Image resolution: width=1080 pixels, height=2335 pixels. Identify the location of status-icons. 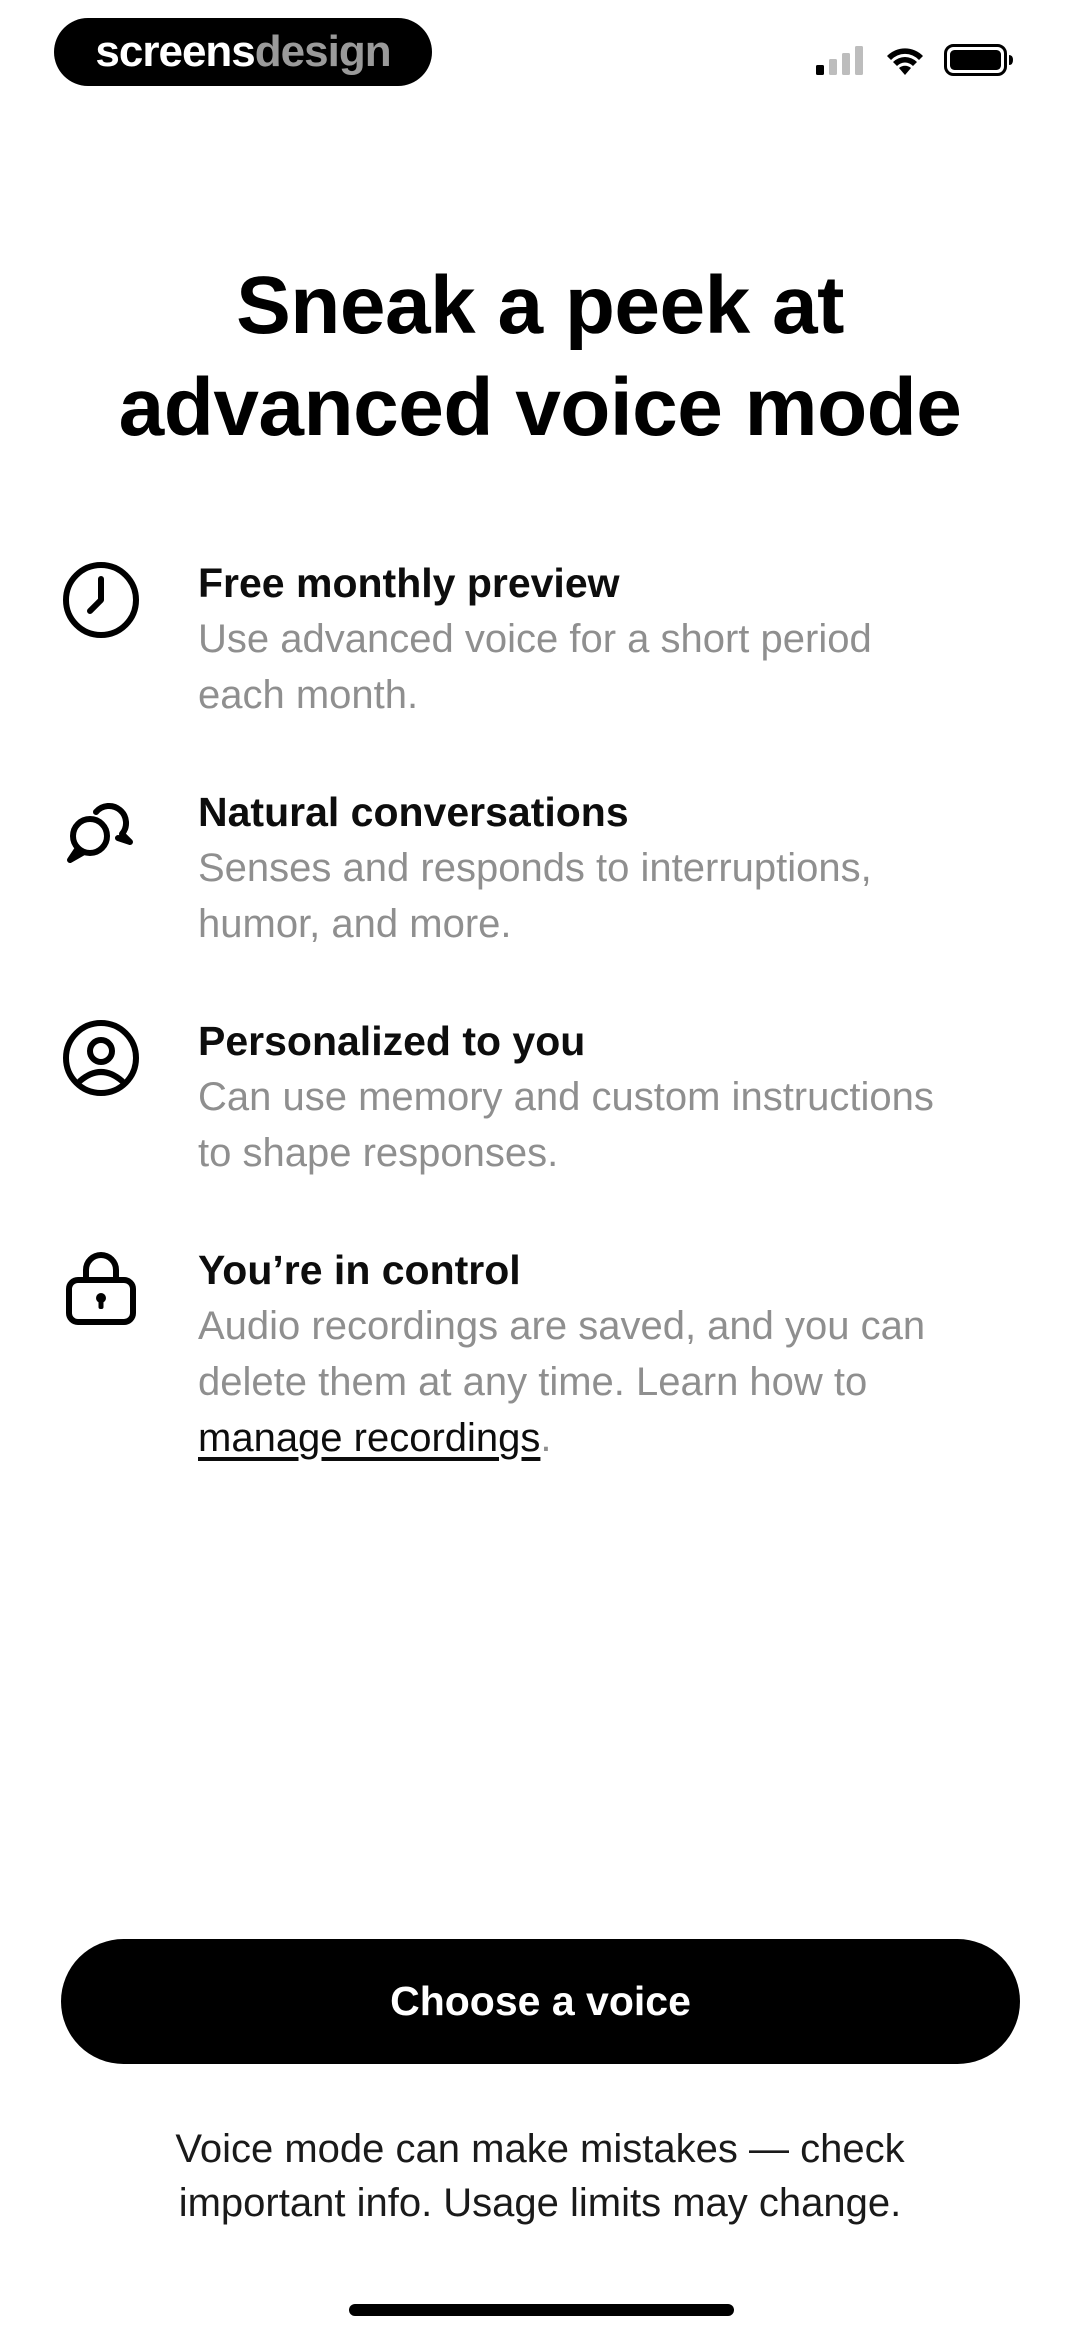
(915, 60).